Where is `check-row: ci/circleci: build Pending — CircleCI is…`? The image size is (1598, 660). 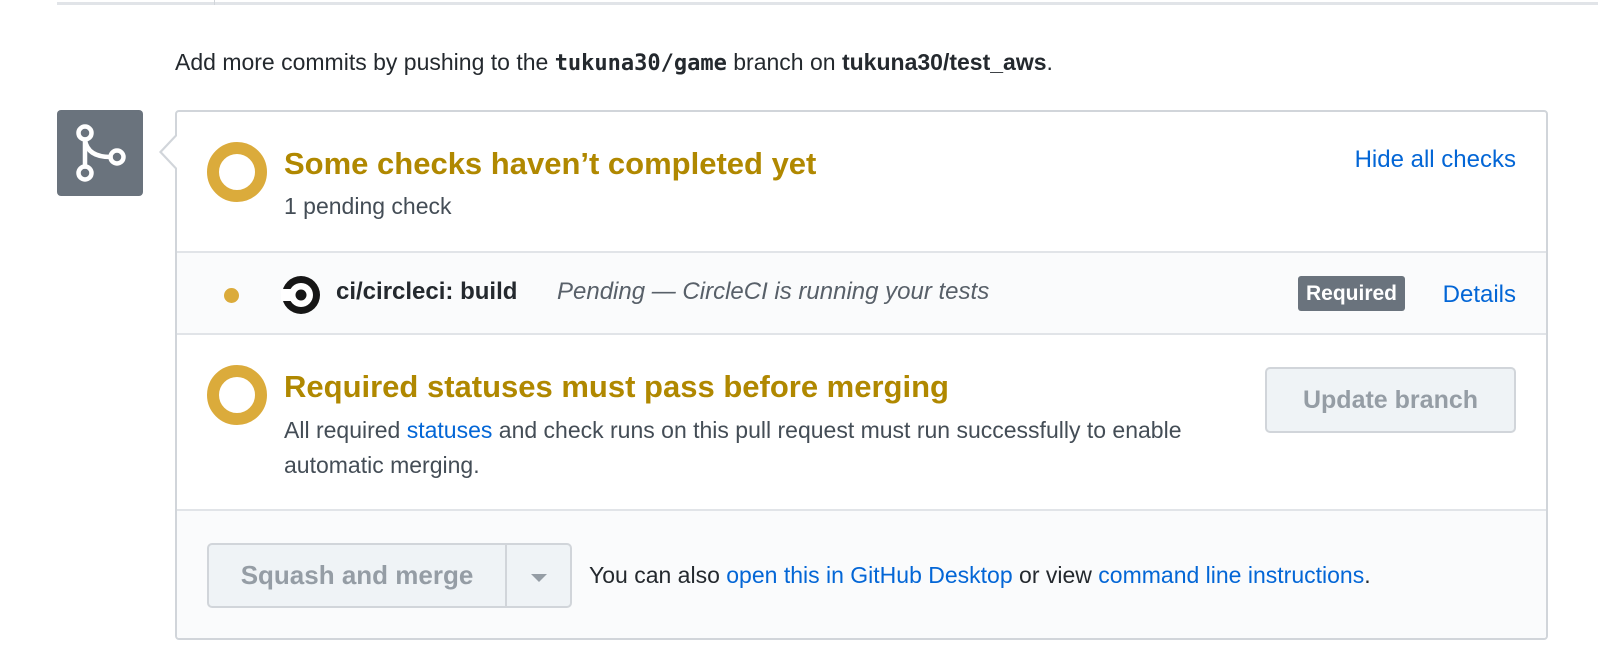 check-row: ci/circleci: build Pending — CircleCI is… is located at coordinates (861, 294).